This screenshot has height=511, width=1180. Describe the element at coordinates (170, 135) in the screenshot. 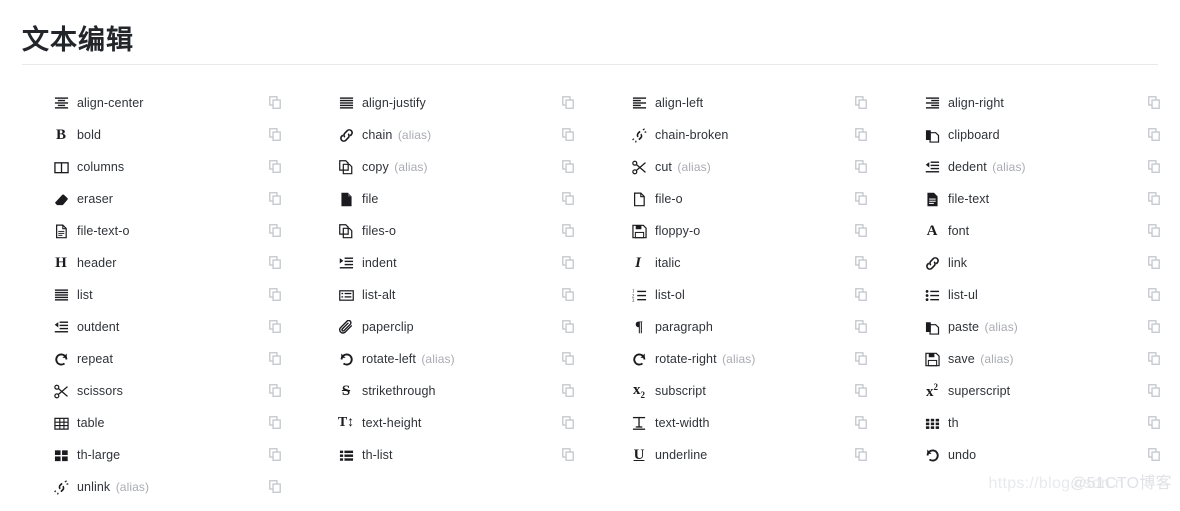

I see `icon-row: Bbold` at that location.